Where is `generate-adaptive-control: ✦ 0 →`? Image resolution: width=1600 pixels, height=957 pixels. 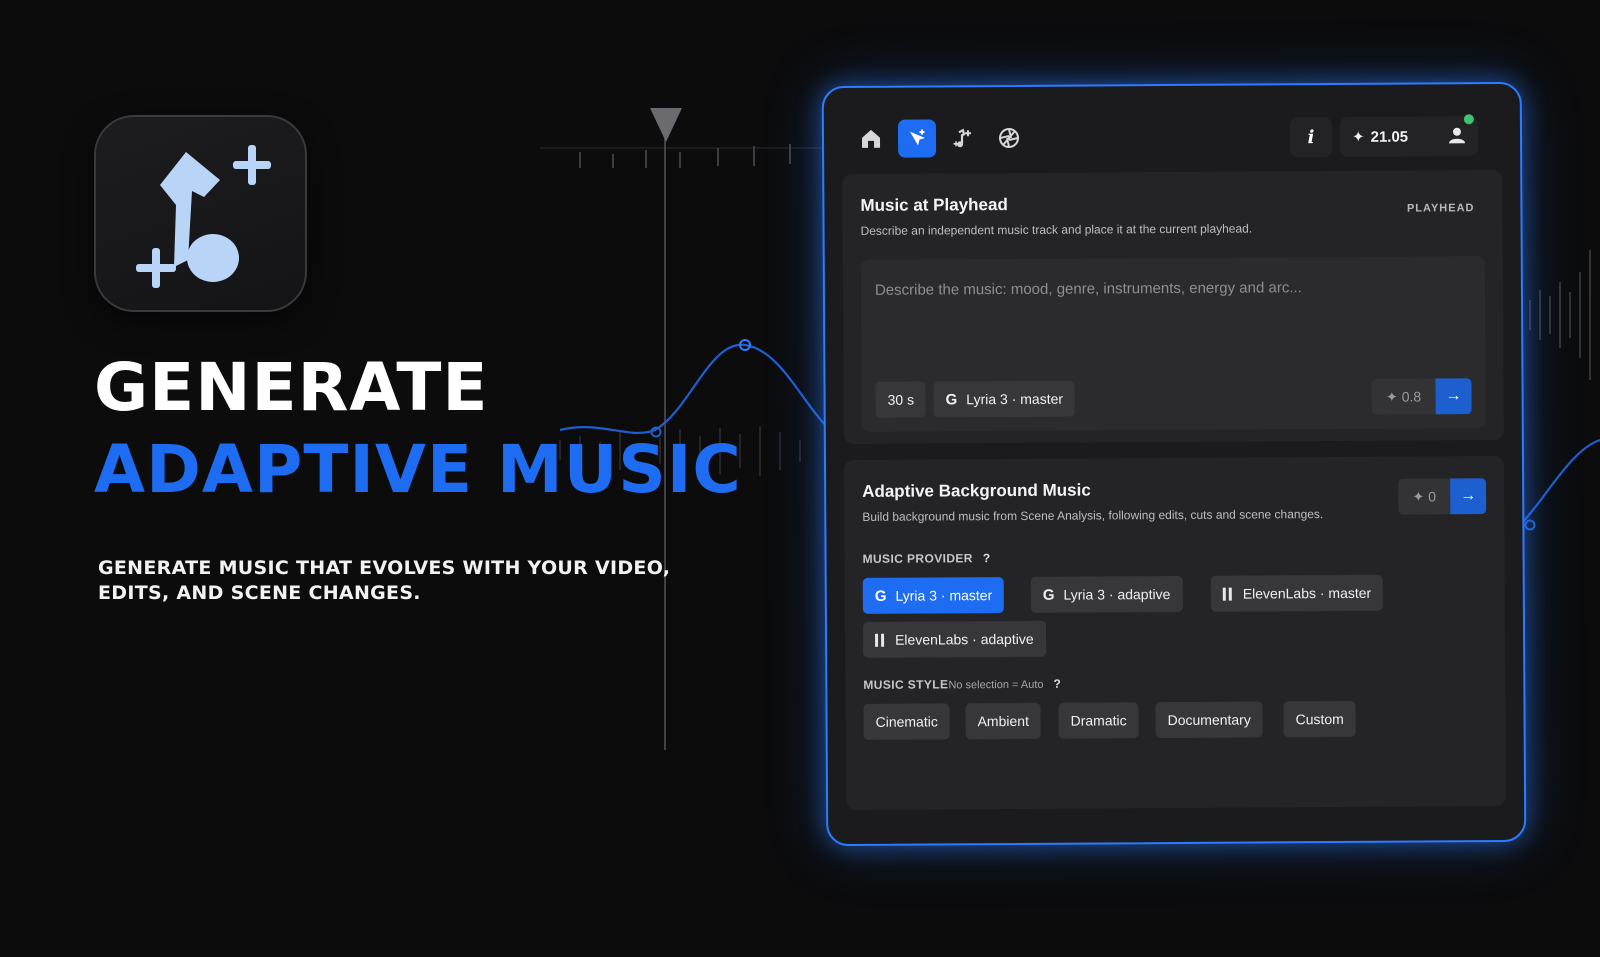
generate-adaptive-control: ✦ 0 → is located at coordinates (1442, 496).